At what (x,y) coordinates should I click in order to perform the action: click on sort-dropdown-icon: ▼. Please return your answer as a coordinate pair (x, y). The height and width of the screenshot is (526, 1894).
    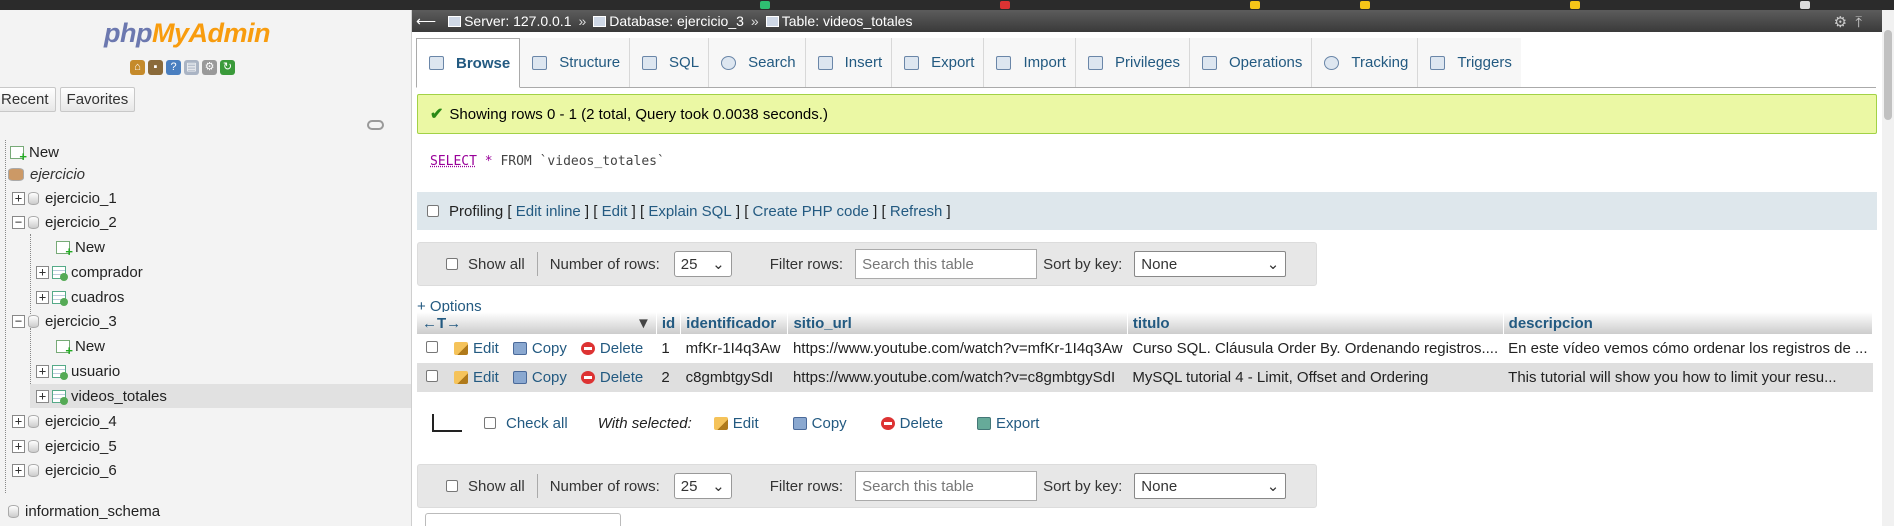
    Looking at the image, I should click on (643, 323).